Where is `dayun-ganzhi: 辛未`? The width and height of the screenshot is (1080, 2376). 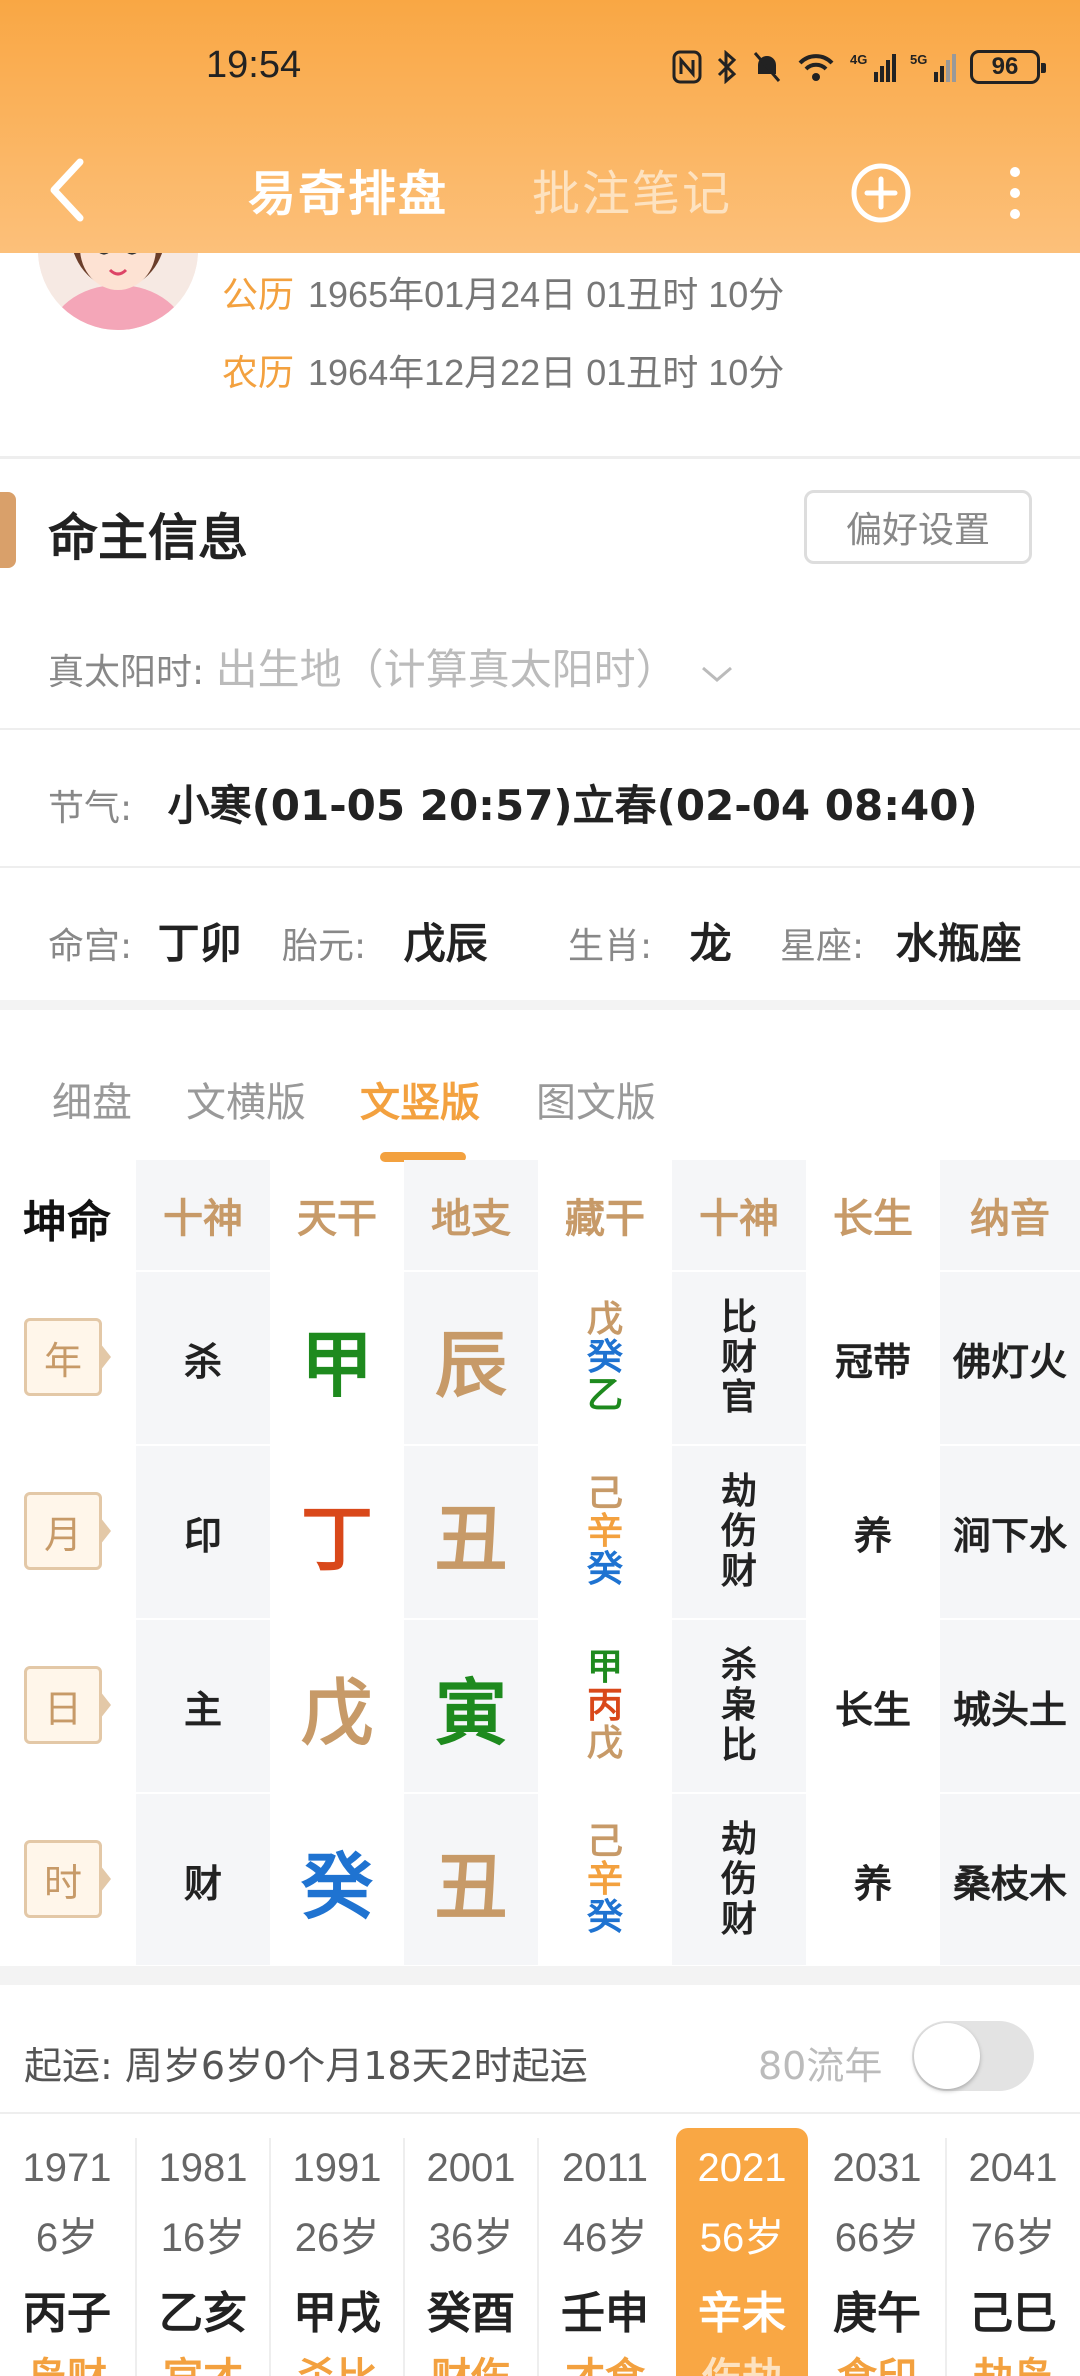 dayun-ganzhi: 辛未 is located at coordinates (742, 2313).